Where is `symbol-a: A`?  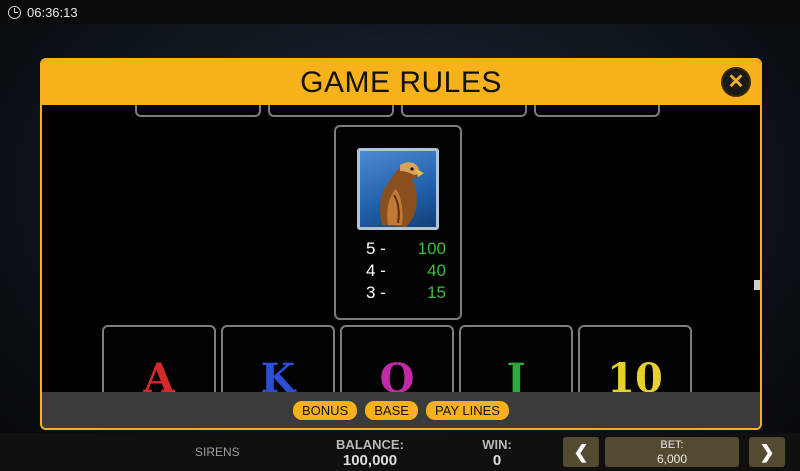
symbol-a: A is located at coordinates (159, 375).